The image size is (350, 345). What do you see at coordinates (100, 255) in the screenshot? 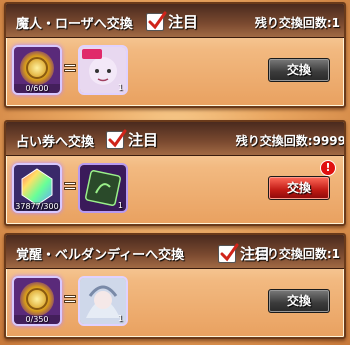
I see `panel-title: 覚醒・ベルダンディーへ交換` at bounding box center [100, 255].